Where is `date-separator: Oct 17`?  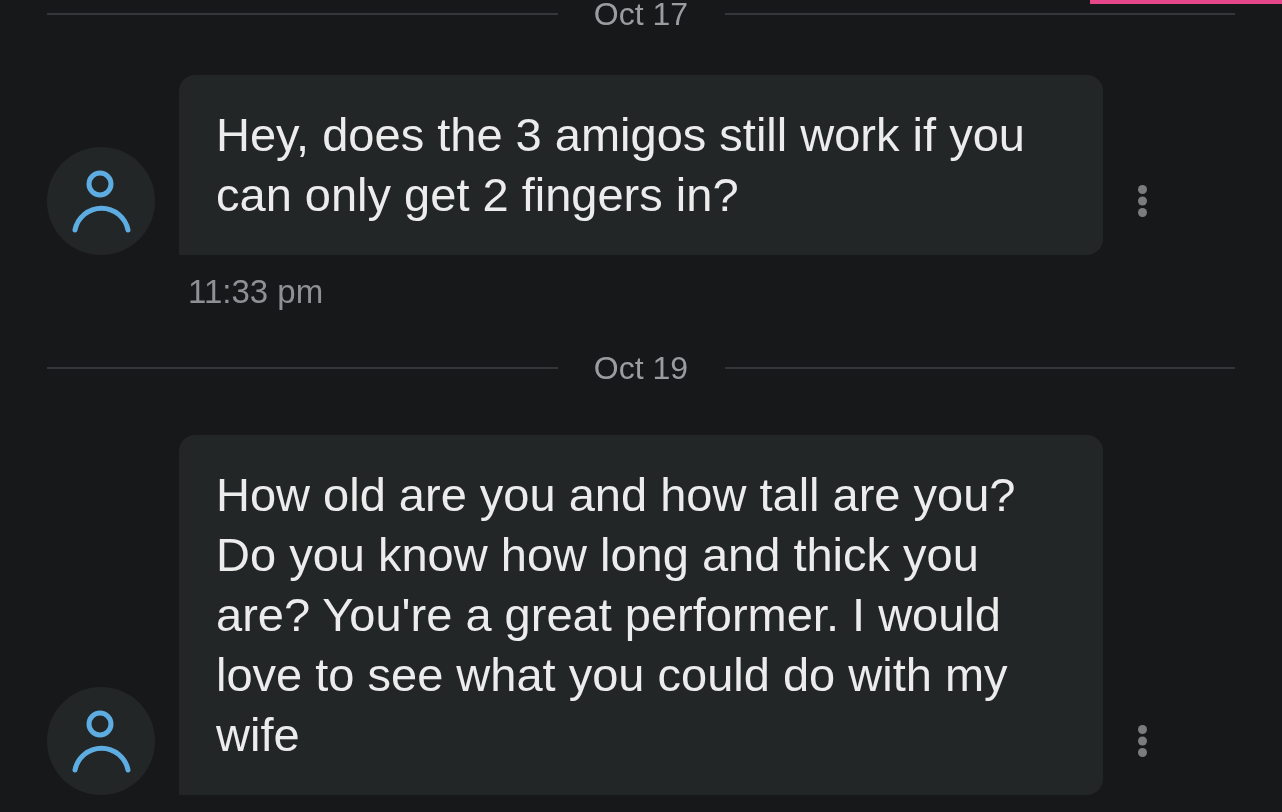
date-separator: Oct 17 is located at coordinates (641, 15).